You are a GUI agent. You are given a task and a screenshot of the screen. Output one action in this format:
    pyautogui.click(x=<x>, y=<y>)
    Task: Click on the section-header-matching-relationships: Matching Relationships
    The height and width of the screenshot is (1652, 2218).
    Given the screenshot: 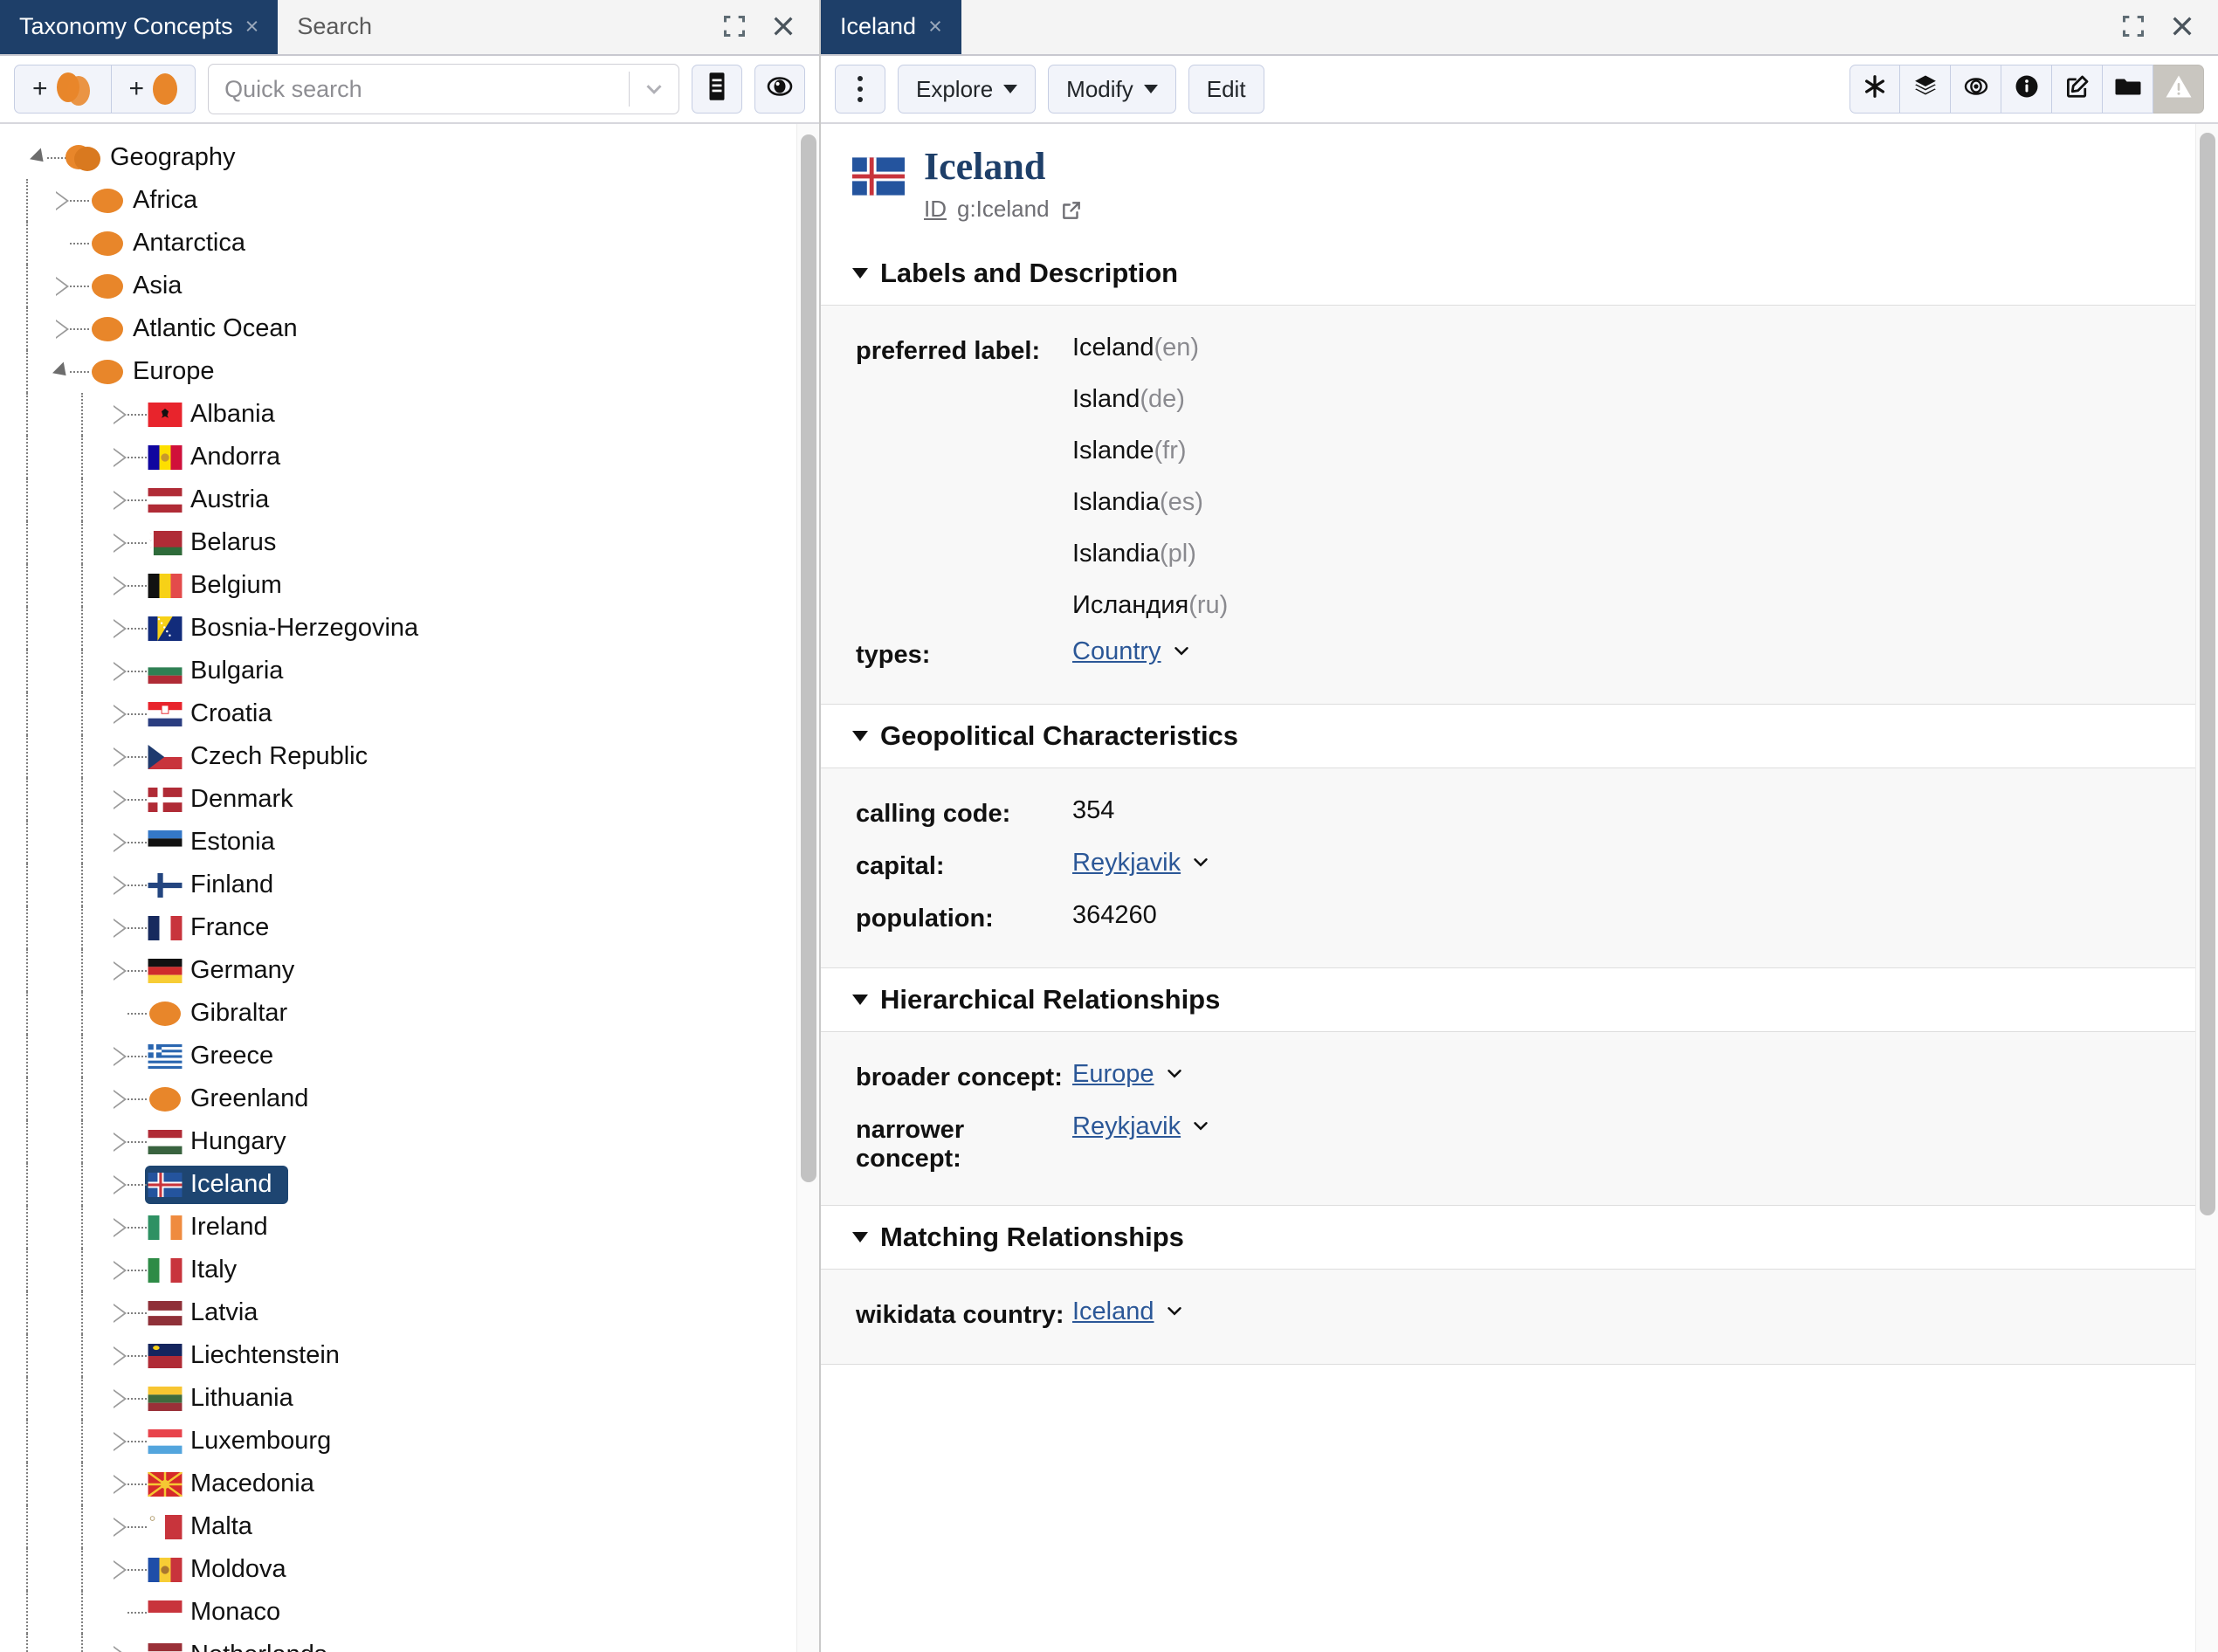 What is the action you would take?
    pyautogui.click(x=1519, y=1238)
    